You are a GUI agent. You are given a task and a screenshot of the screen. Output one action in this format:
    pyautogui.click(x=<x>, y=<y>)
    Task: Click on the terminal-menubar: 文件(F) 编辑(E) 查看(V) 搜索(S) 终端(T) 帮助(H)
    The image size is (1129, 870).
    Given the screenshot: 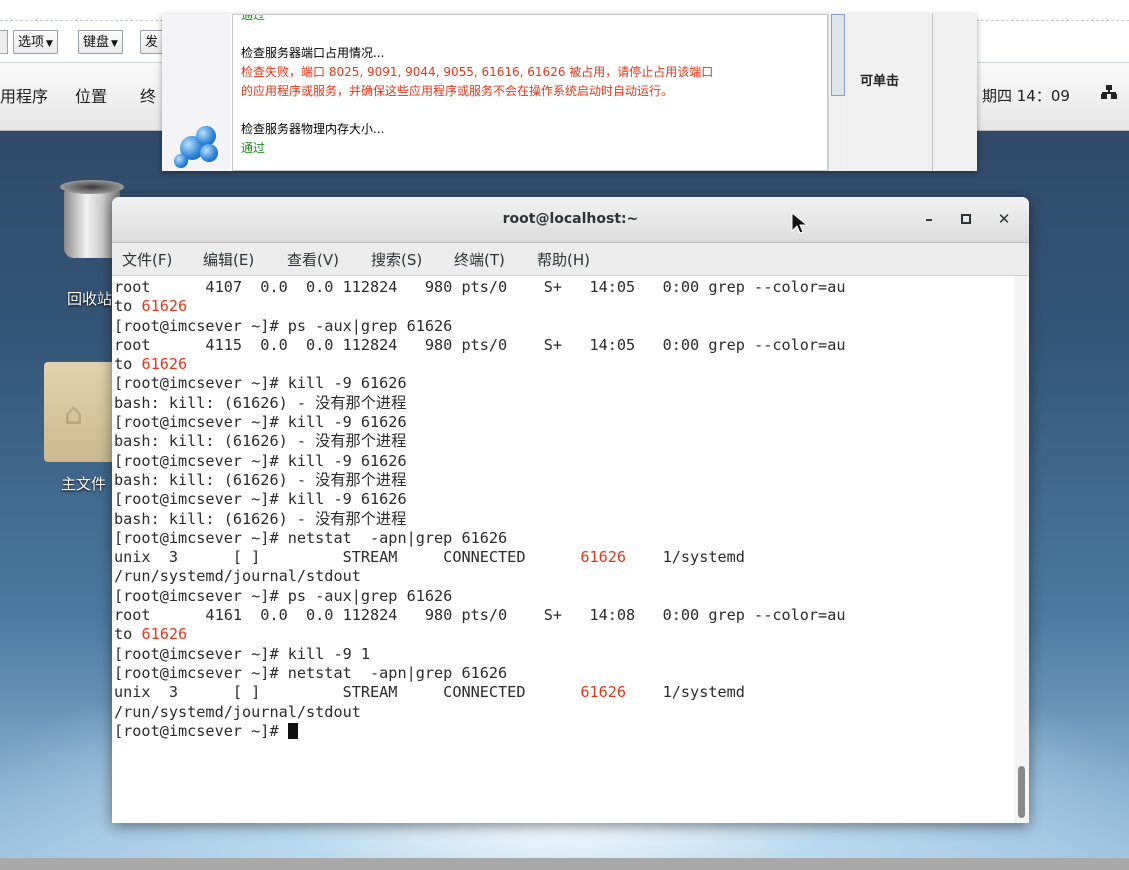 What is the action you would take?
    pyautogui.click(x=570, y=259)
    